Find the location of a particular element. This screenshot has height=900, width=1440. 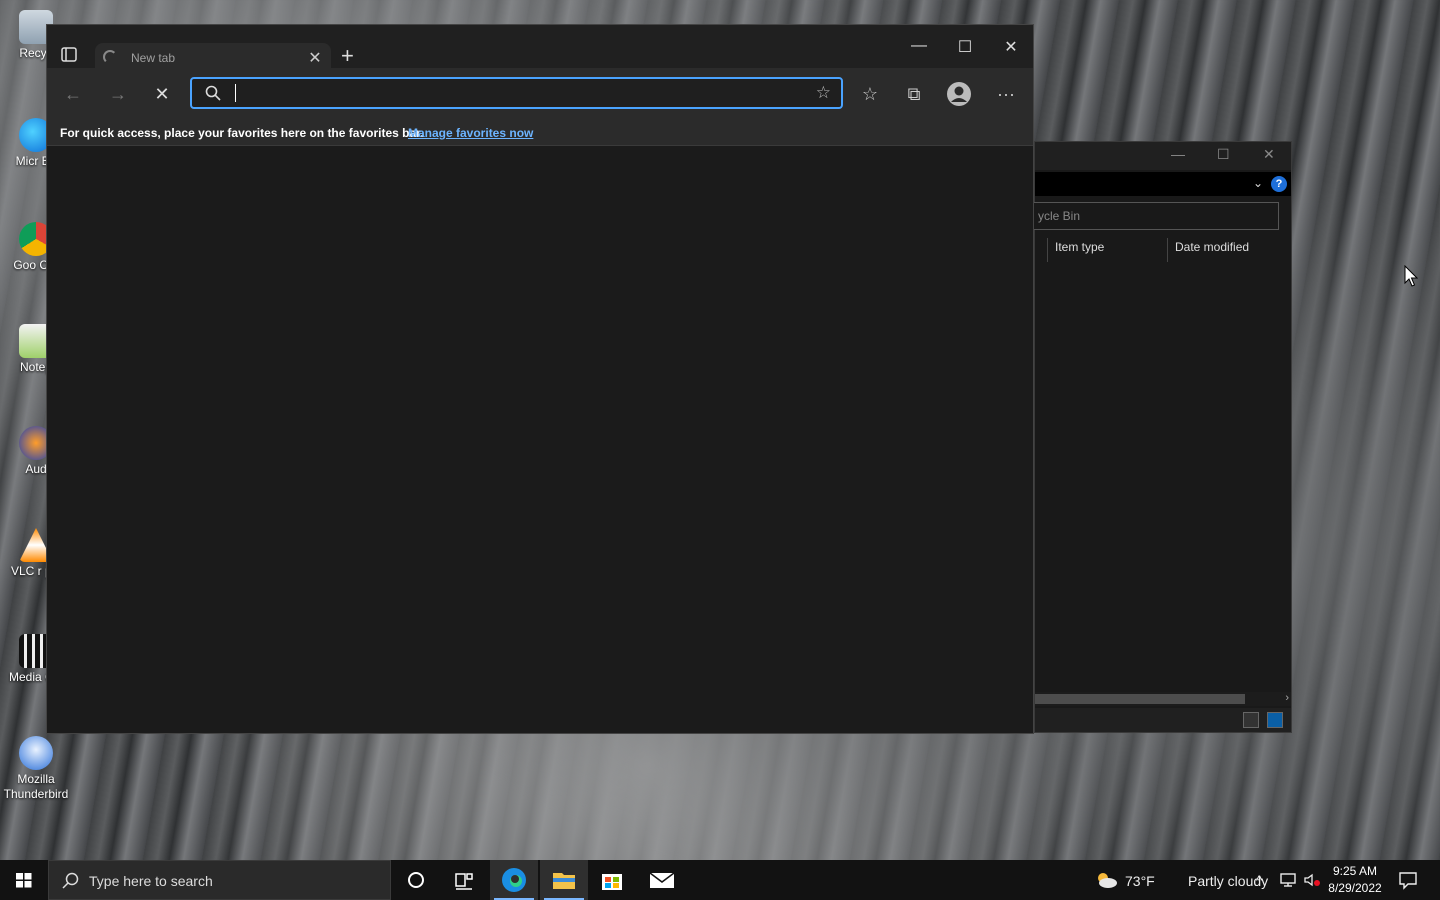

task-view-button is located at coordinates (464, 880).